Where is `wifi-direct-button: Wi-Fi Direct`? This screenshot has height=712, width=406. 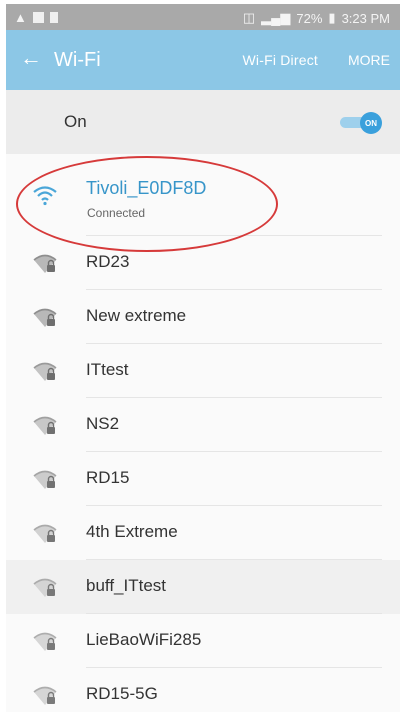 wifi-direct-button: Wi-Fi Direct is located at coordinates (281, 60).